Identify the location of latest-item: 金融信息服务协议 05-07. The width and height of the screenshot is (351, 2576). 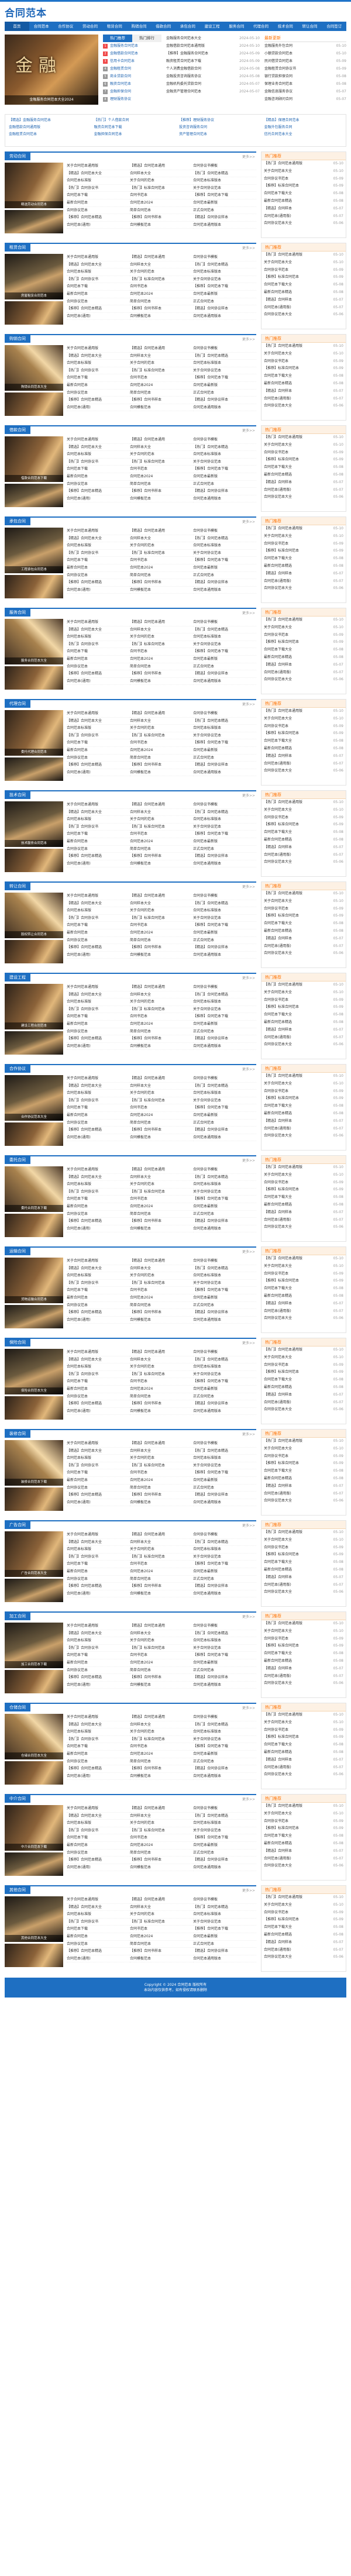
(305, 91).